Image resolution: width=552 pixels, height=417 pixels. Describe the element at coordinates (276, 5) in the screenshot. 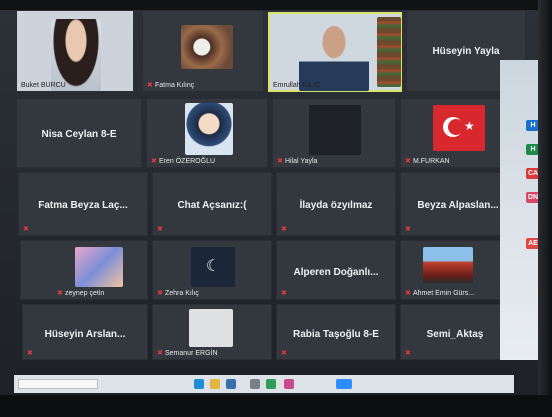

I see `monitor-bezel-top` at that location.